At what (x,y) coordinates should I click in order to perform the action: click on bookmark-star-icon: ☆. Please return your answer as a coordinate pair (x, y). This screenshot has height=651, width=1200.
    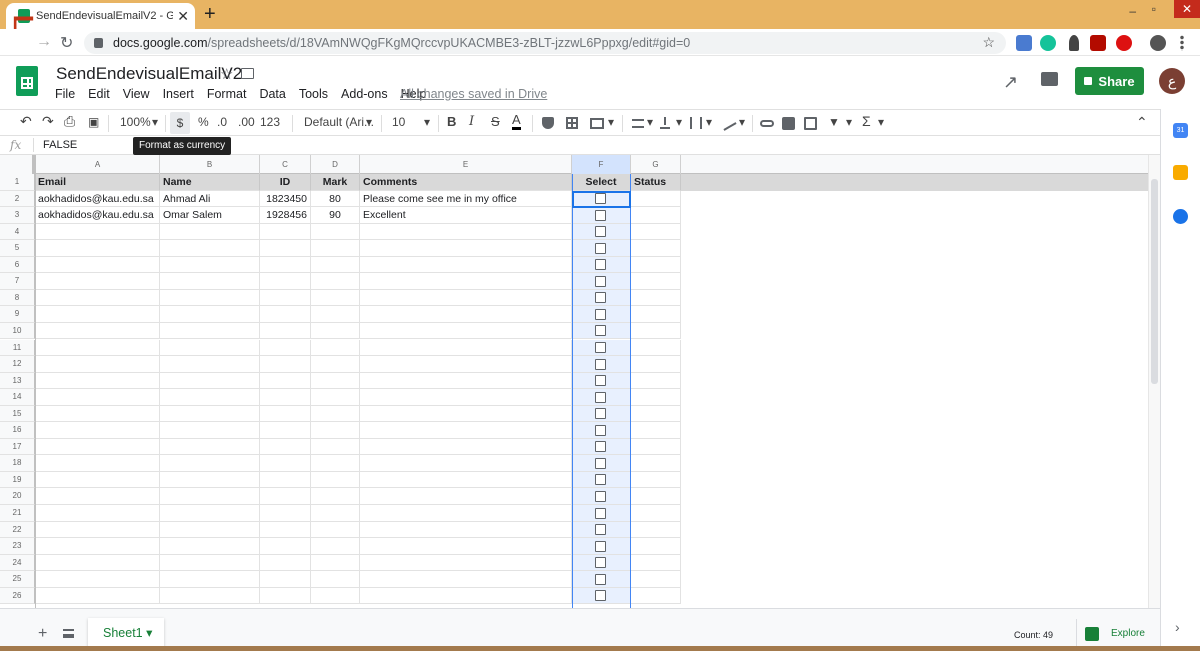
    Looking at the image, I should click on (988, 42).